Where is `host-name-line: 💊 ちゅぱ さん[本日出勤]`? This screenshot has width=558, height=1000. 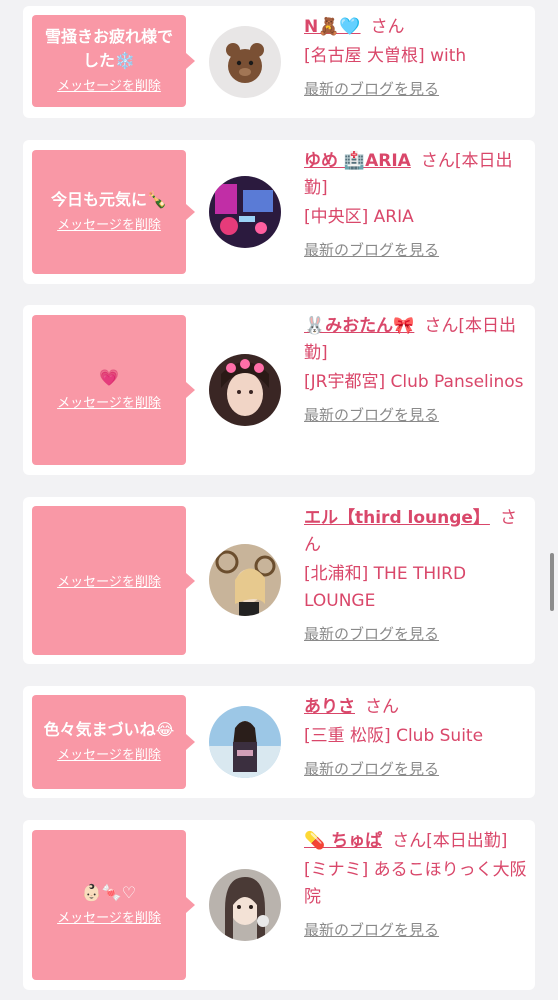 host-name-line: 💊 ちゅぱ さん[本日出勤] is located at coordinates (416, 841).